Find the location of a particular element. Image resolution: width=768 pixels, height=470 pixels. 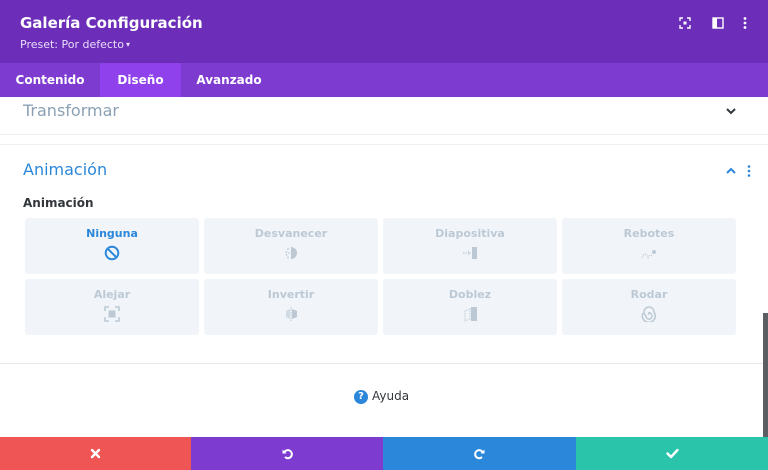

option-label: Desvanecer is located at coordinates (291, 233).